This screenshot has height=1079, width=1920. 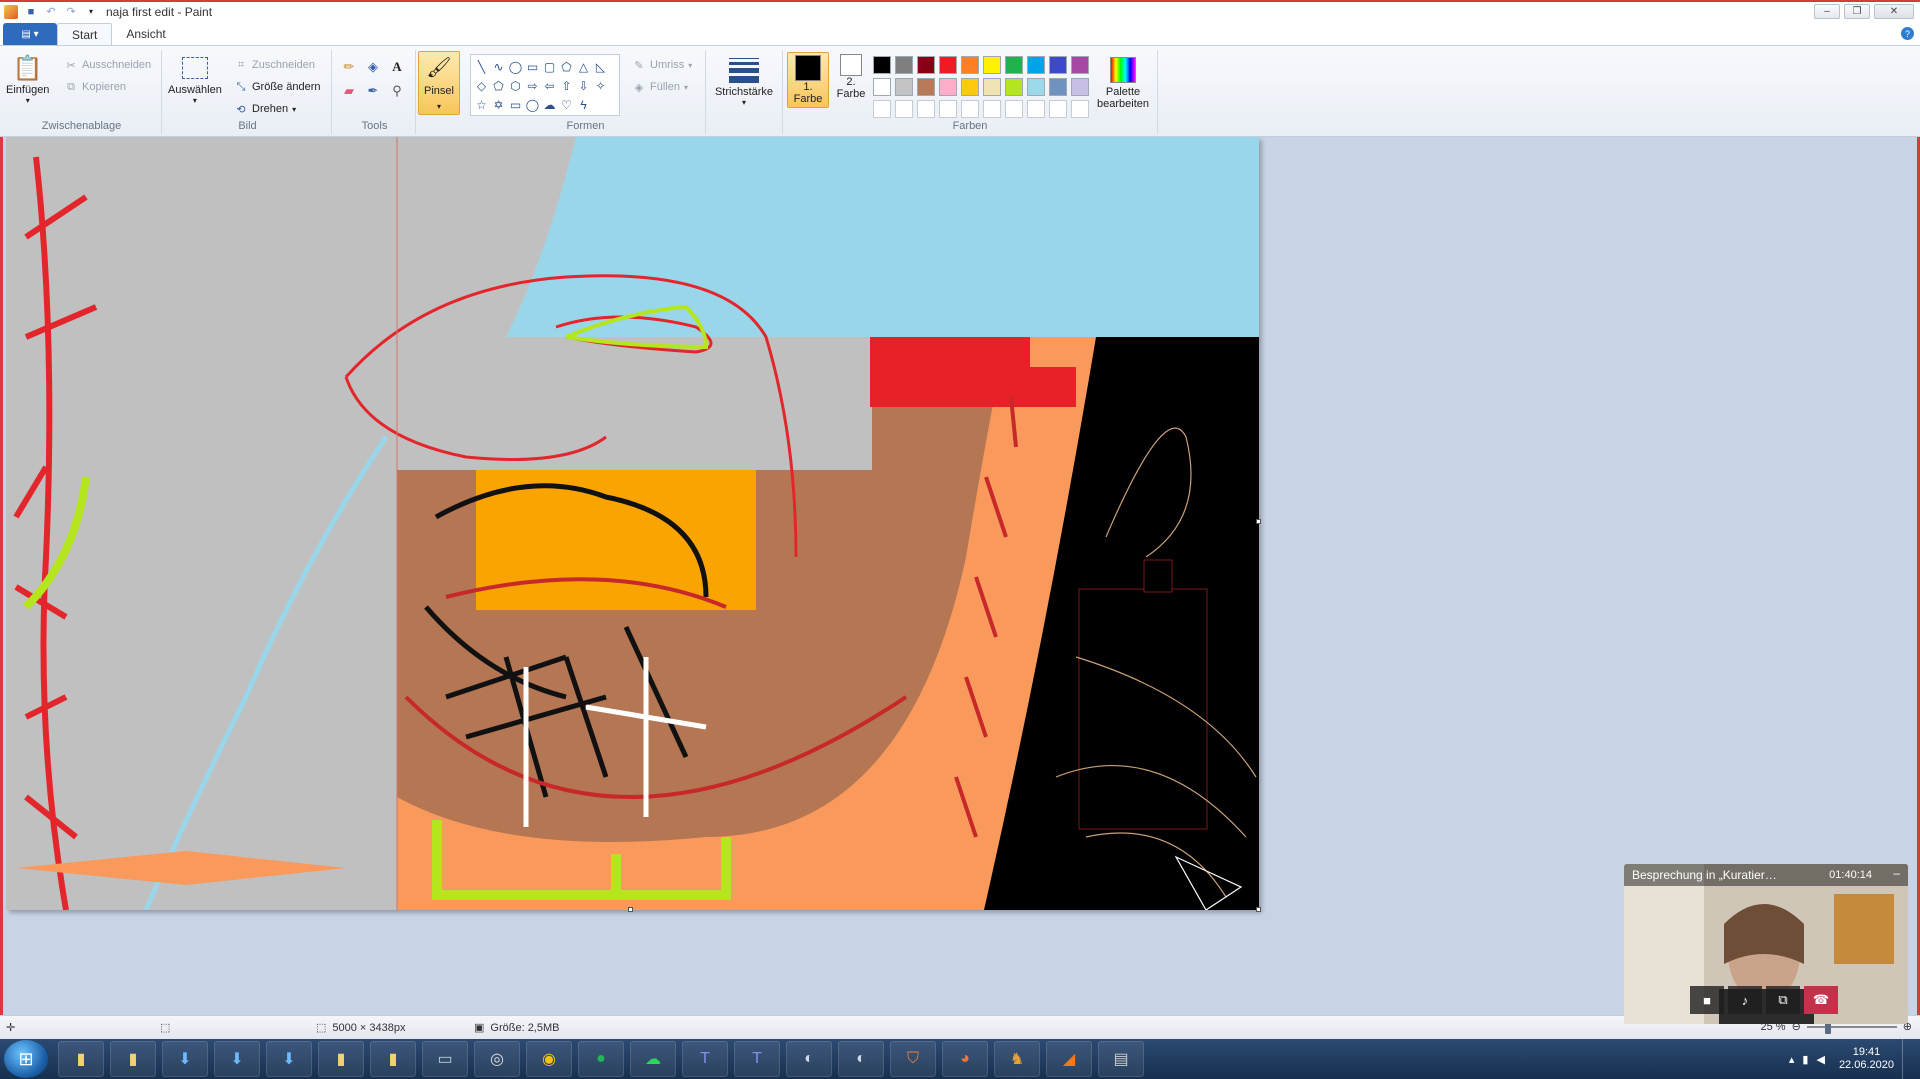 I want to click on paint-app-icon, so click(x=11, y=11).